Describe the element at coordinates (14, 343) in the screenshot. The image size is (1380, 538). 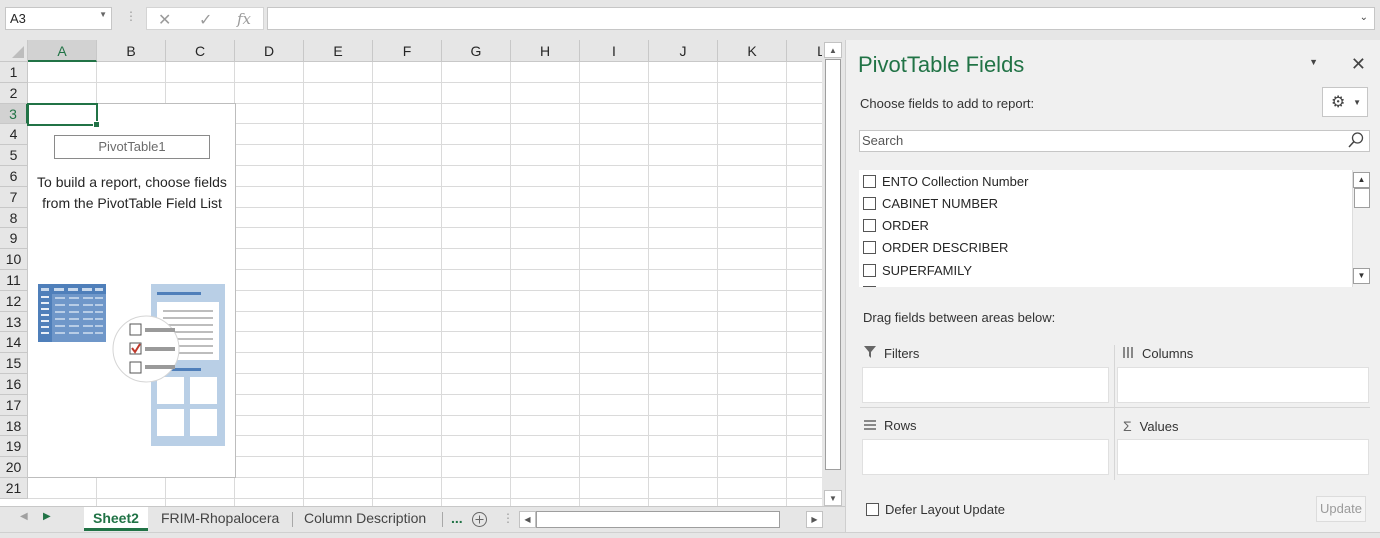
I see `row-header-14: 14` at that location.